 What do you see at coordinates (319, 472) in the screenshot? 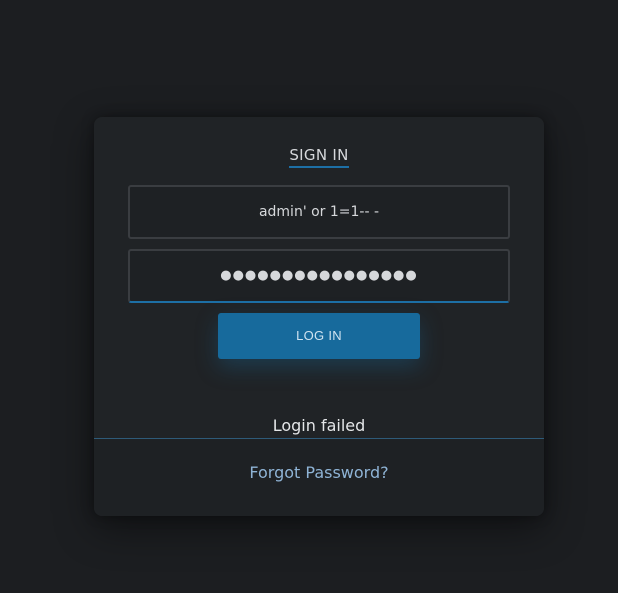
I see `forgot-password-link: Forgot Password?` at bounding box center [319, 472].